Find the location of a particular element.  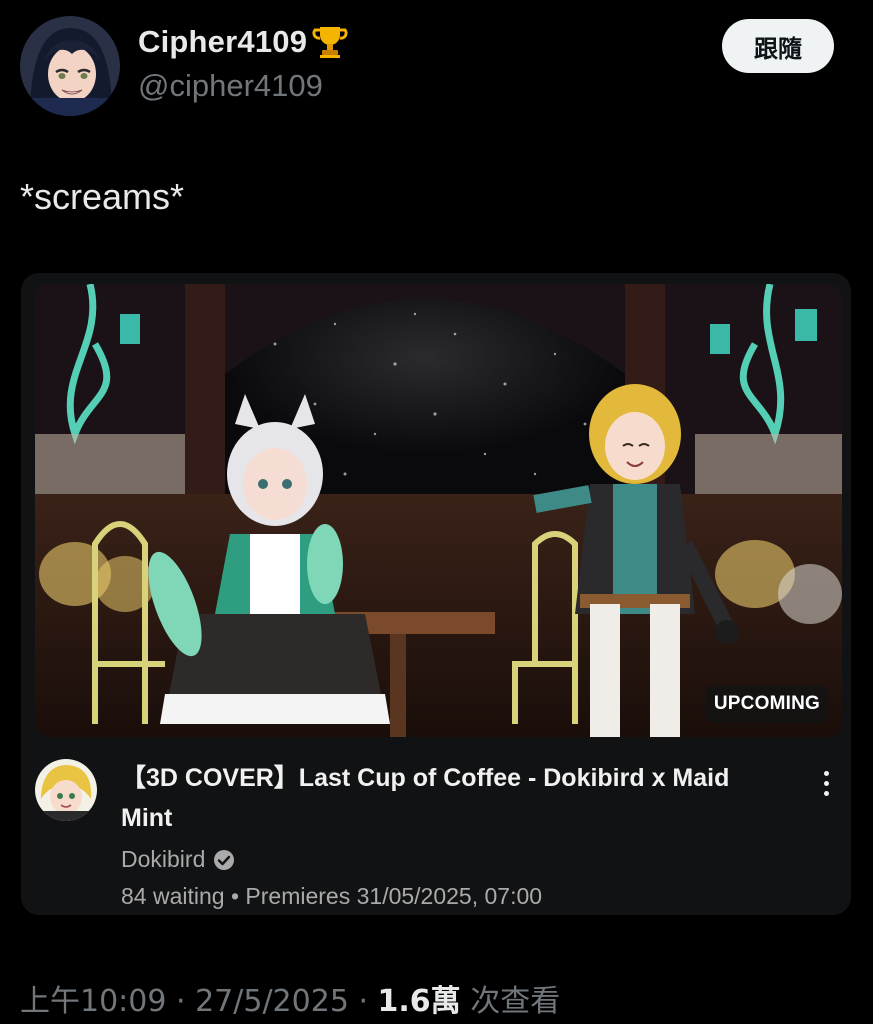

premiere-time: Premieres 31/05/2025, 07:00 is located at coordinates (394, 896).